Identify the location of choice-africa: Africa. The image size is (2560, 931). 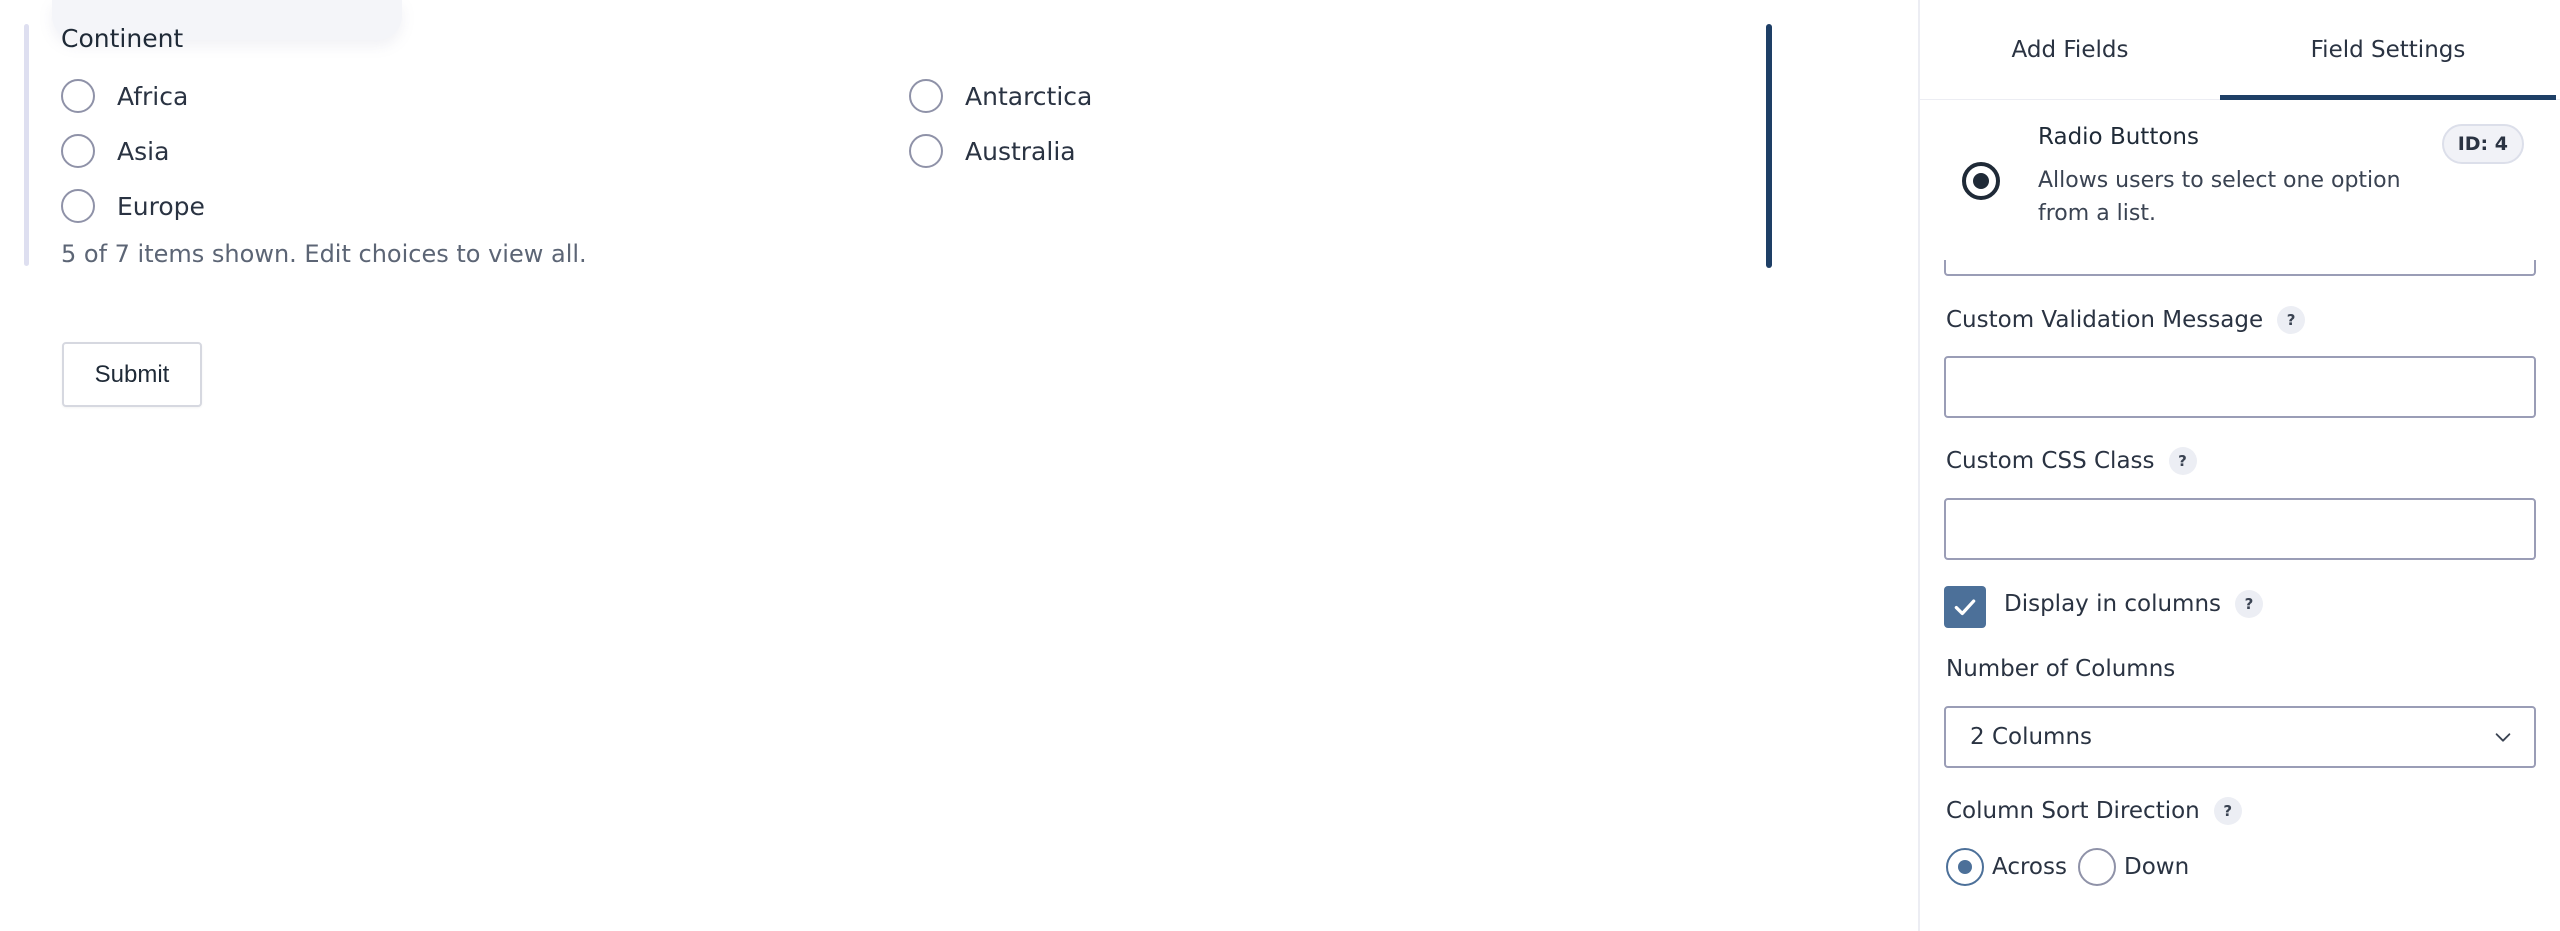
(124, 96).